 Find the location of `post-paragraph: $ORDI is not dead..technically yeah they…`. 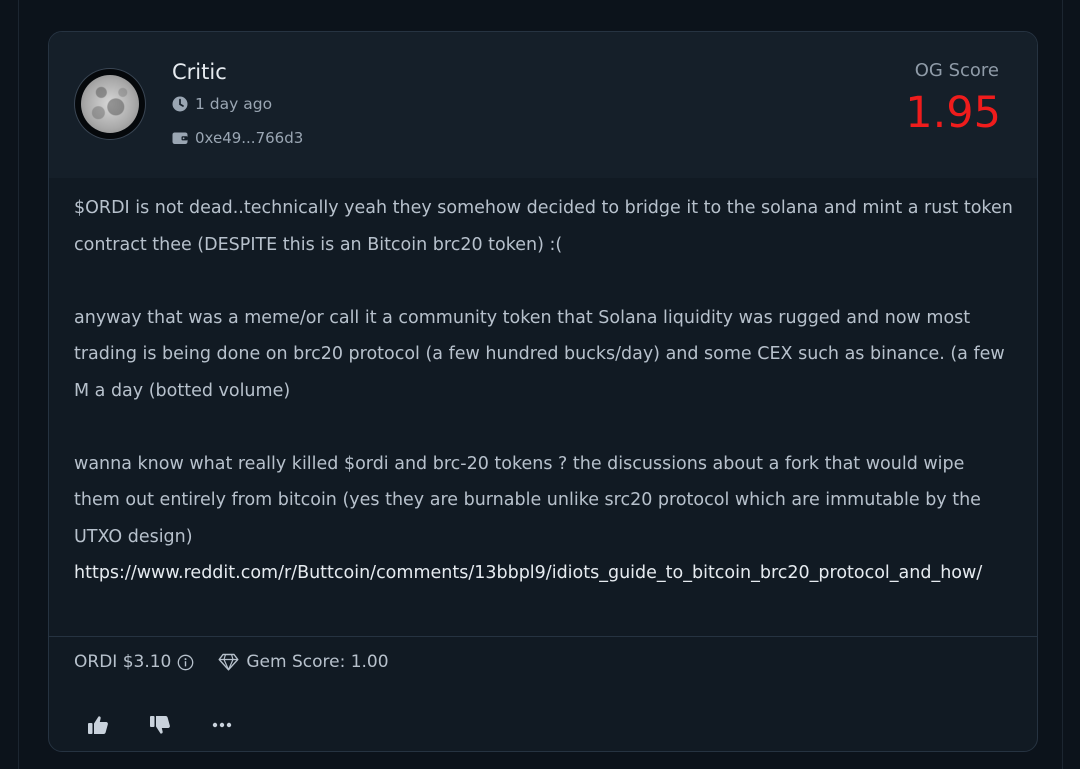

post-paragraph: $ORDI is not dead..technically yeah they… is located at coordinates (543, 226).